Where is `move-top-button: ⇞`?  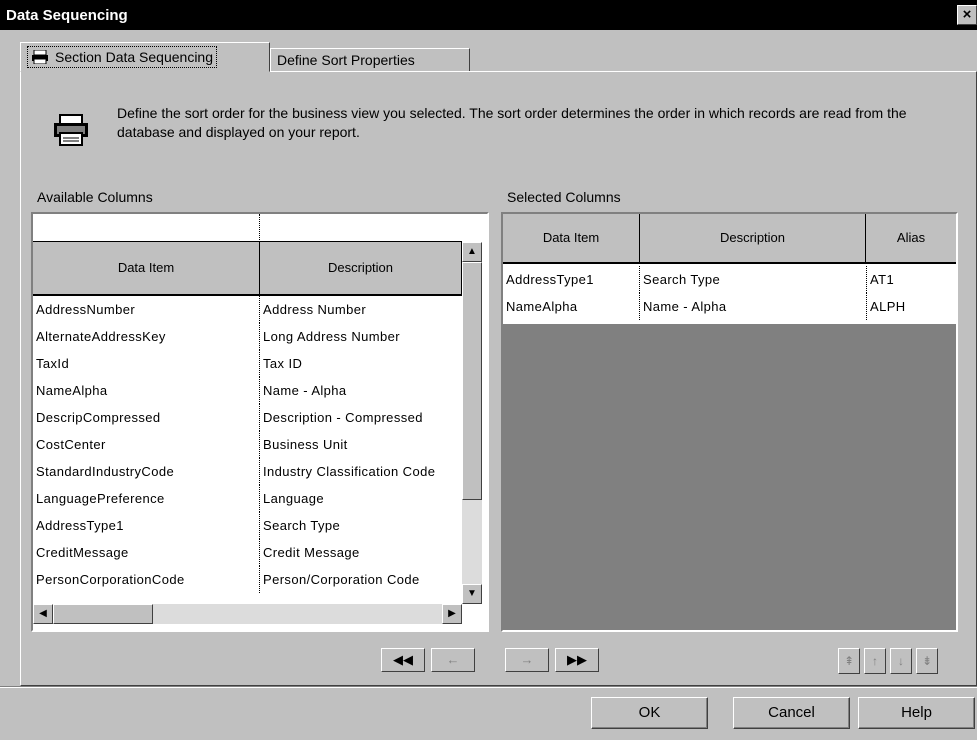
move-top-button: ⇞ is located at coordinates (849, 661).